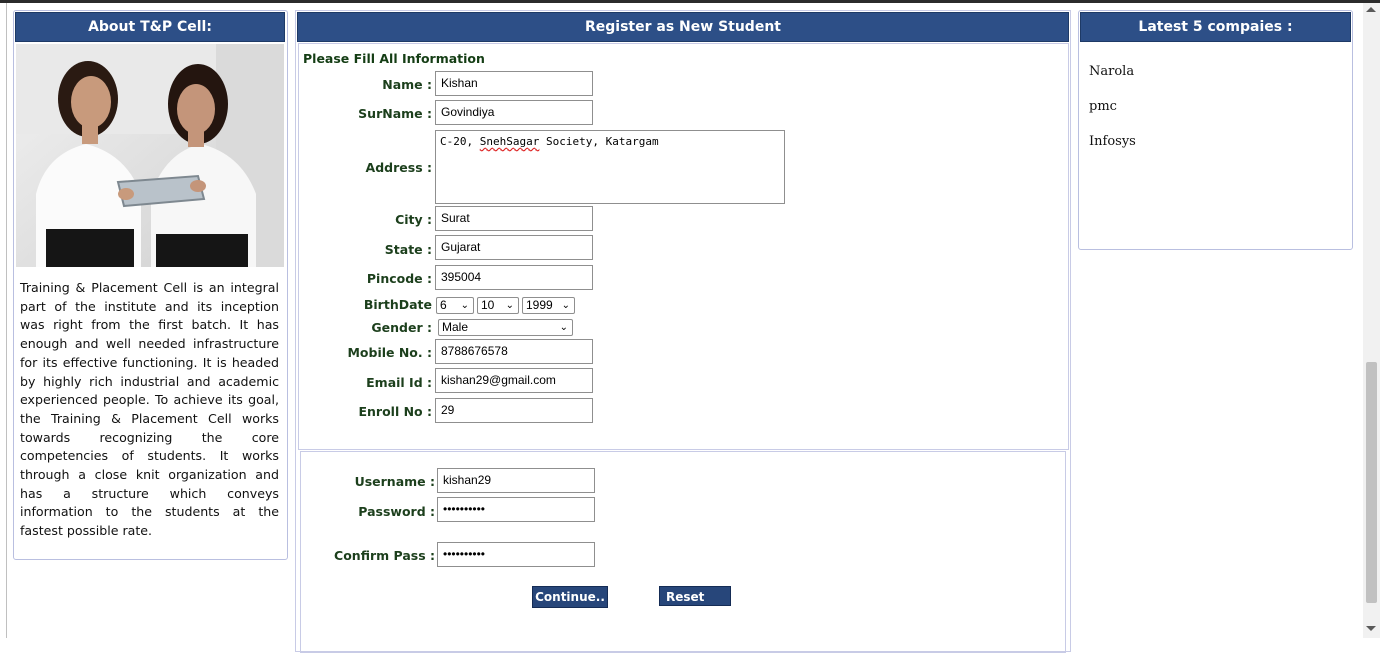  What do you see at coordinates (399, 382) in the screenshot?
I see `email-label: Email Id :` at bounding box center [399, 382].